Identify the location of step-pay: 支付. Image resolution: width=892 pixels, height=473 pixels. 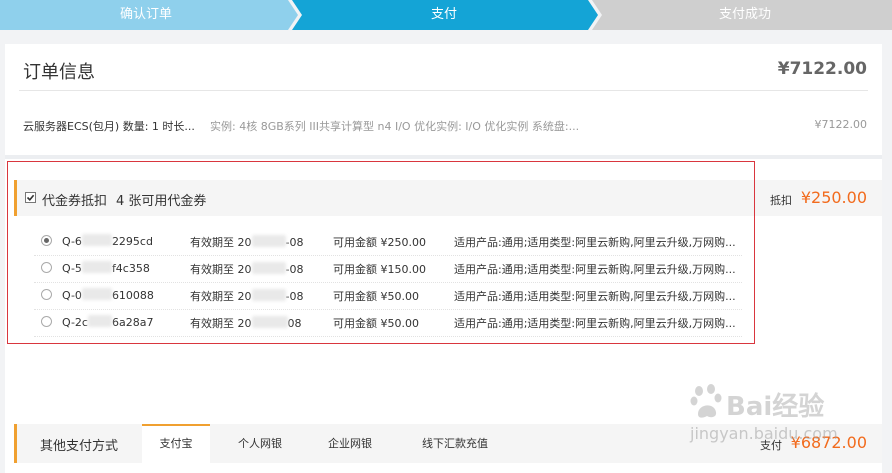
(443, 14).